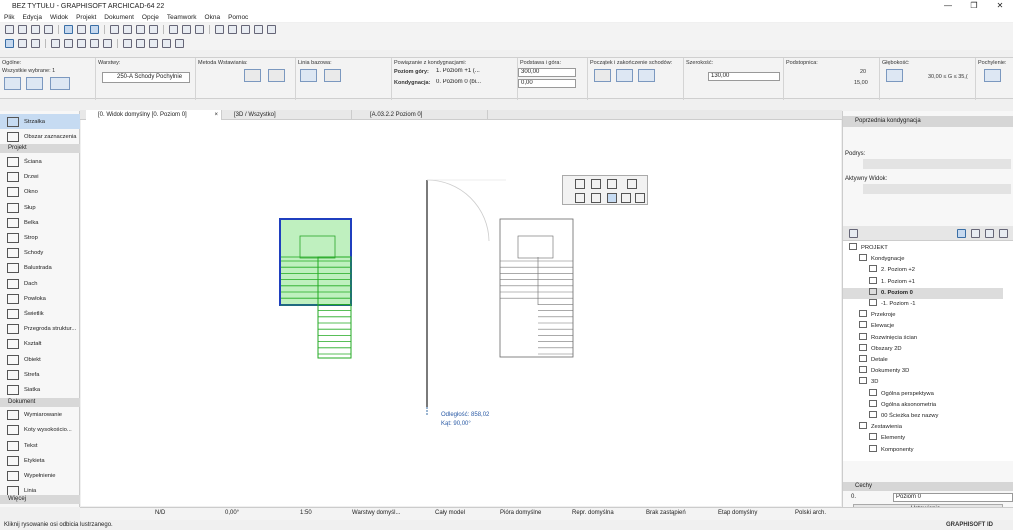  I want to click on tree-item: 2. Poziom +2, so click(923, 270).